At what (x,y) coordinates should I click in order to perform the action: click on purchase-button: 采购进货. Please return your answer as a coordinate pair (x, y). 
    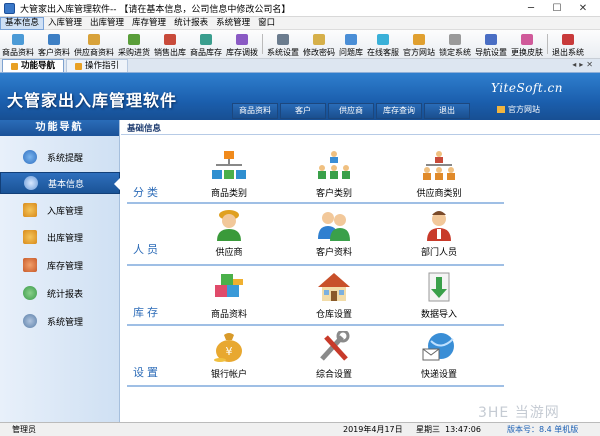
    Looking at the image, I should click on (134, 44).